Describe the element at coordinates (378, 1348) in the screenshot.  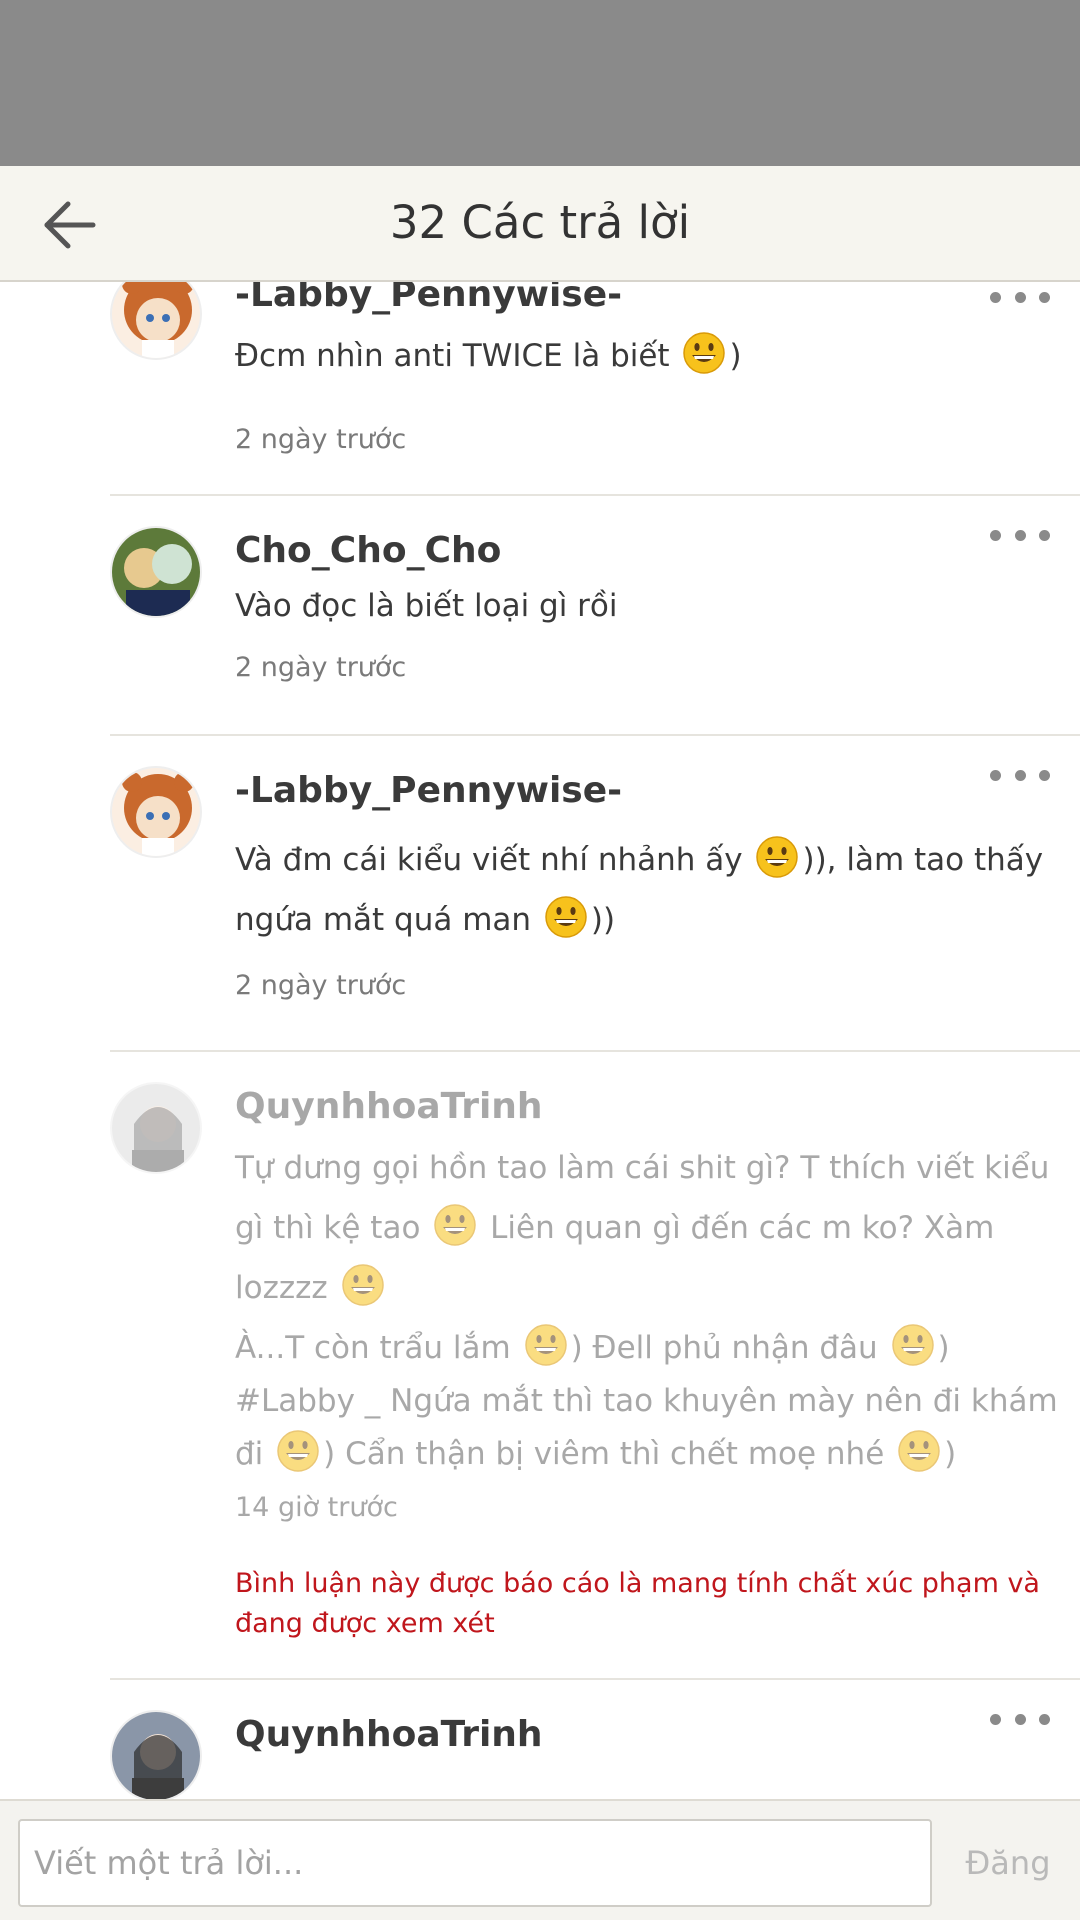
I see `reply-text-segment: À...T còn trẩu lắm` at that location.